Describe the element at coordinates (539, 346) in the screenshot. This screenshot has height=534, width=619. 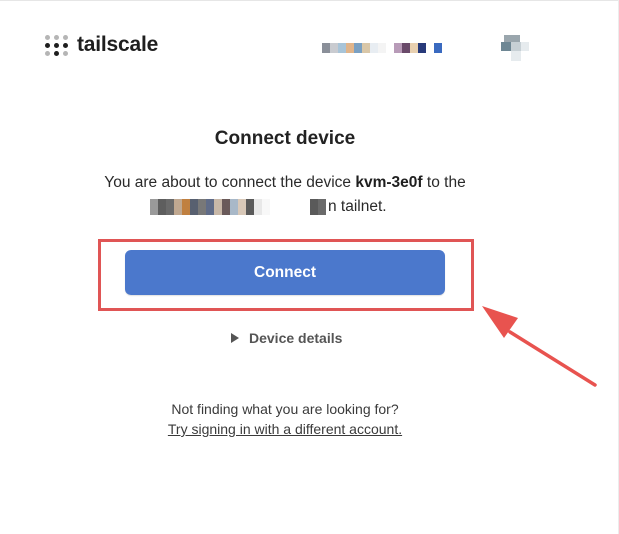
I see `annotation-arrow-icon` at that location.